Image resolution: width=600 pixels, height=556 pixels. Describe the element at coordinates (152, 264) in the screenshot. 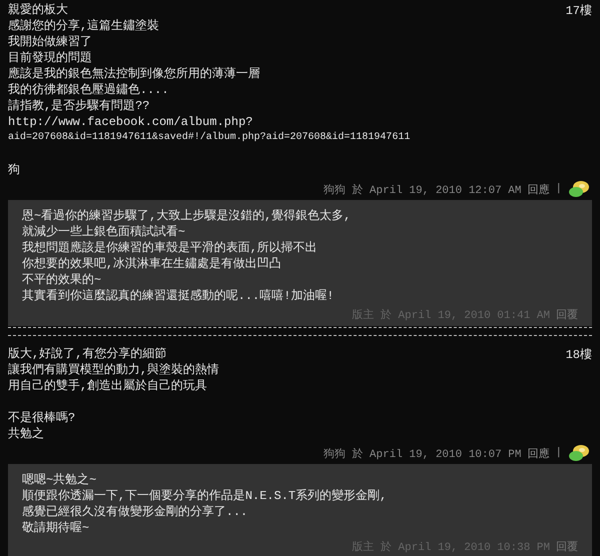

I see `reply-text: 你想要的效果吧,冰淇淋車在生鏽處是有做出凹凸` at that location.